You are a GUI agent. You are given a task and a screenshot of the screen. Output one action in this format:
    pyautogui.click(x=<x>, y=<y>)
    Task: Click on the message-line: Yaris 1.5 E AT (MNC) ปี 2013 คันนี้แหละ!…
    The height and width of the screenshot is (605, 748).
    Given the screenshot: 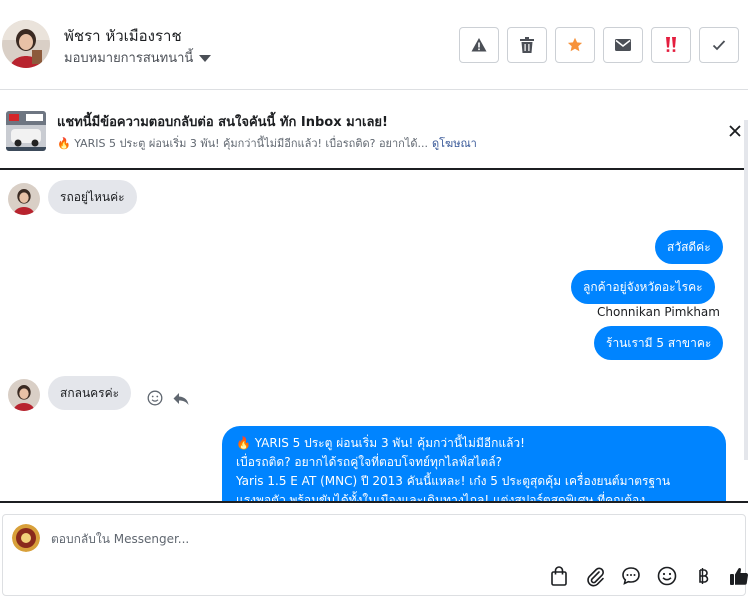 What is the action you would take?
    pyautogui.click(x=453, y=481)
    